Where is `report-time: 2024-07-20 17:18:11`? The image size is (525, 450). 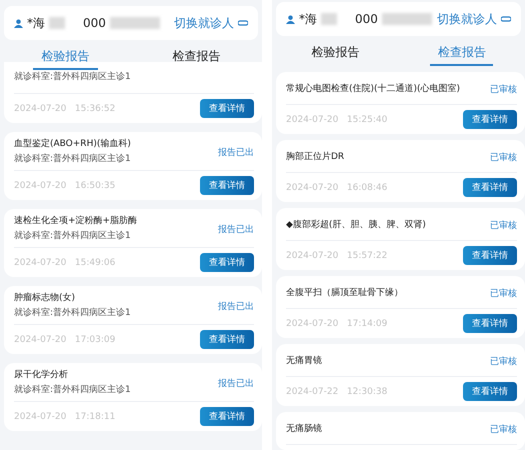 report-time: 2024-07-20 17:18:11 is located at coordinates (65, 417).